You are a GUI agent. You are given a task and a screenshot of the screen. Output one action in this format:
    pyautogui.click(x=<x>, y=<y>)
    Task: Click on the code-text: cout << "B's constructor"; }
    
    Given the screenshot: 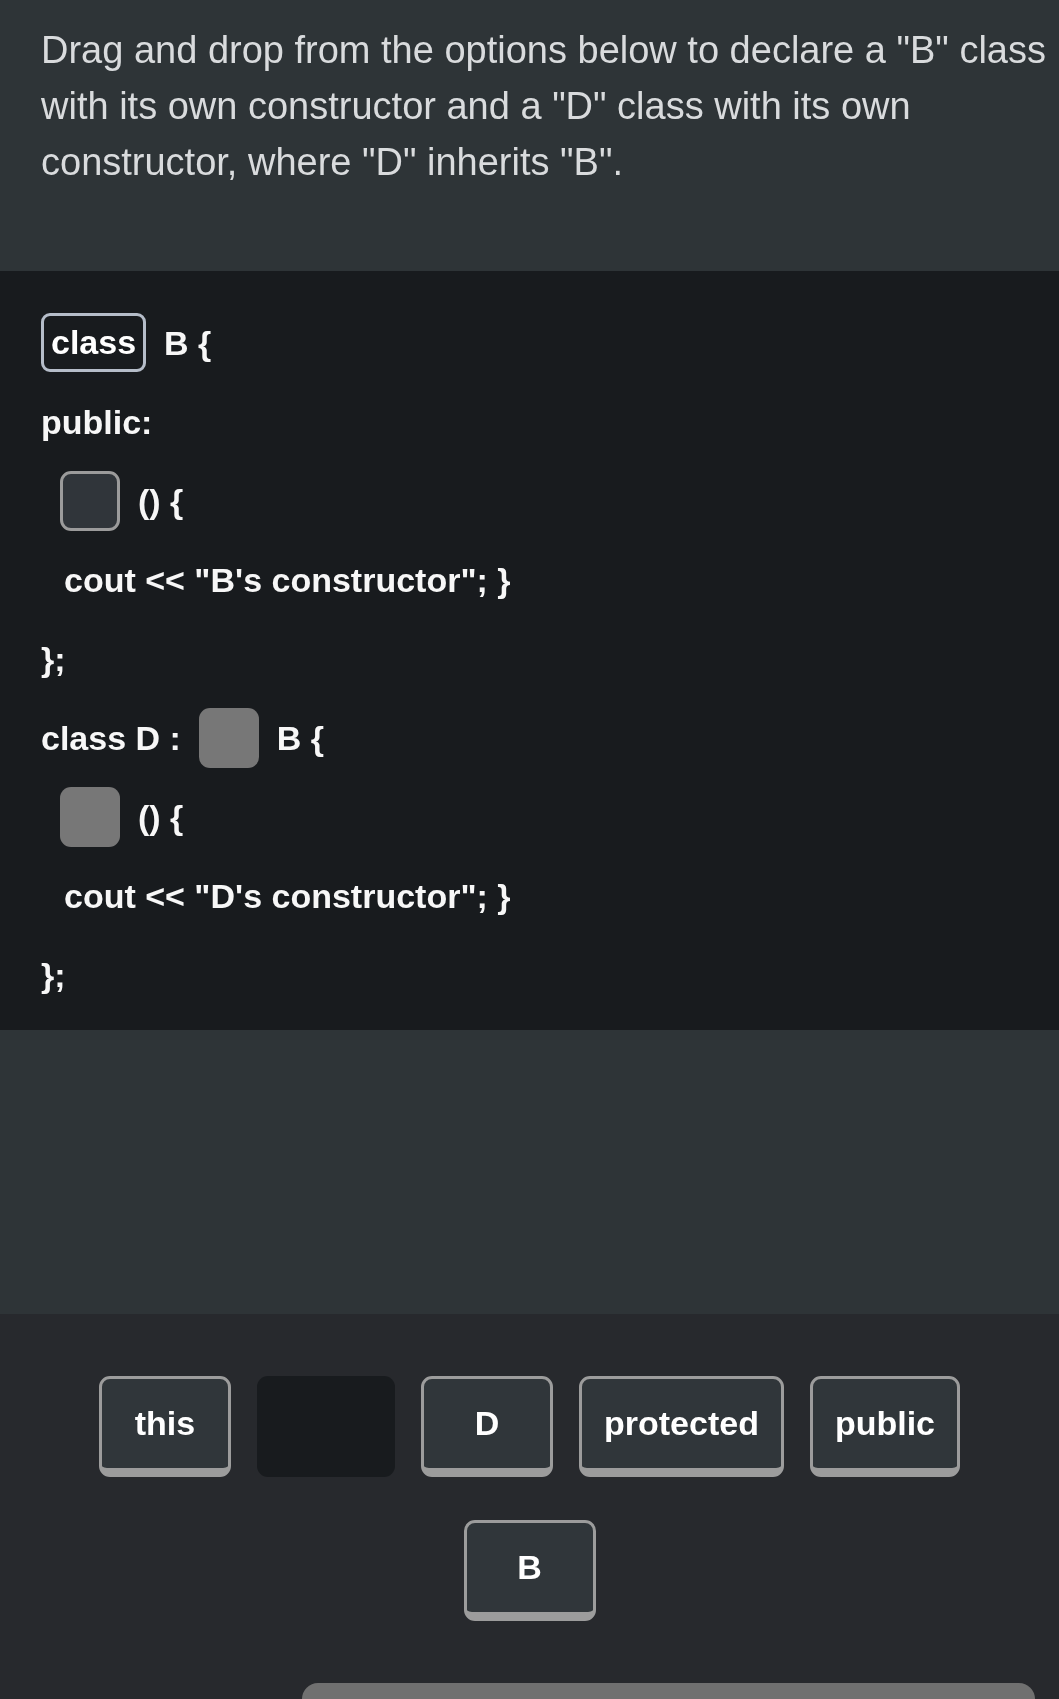 What is the action you would take?
    pyautogui.click(x=287, y=579)
    